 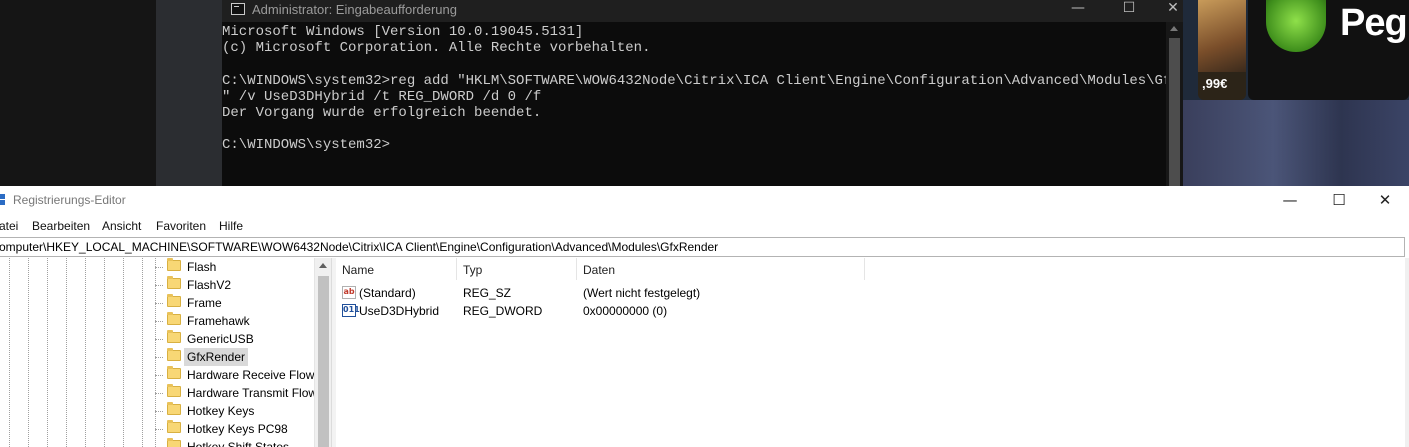 I want to click on value-name: UseD3DHybrid, so click(x=399, y=311).